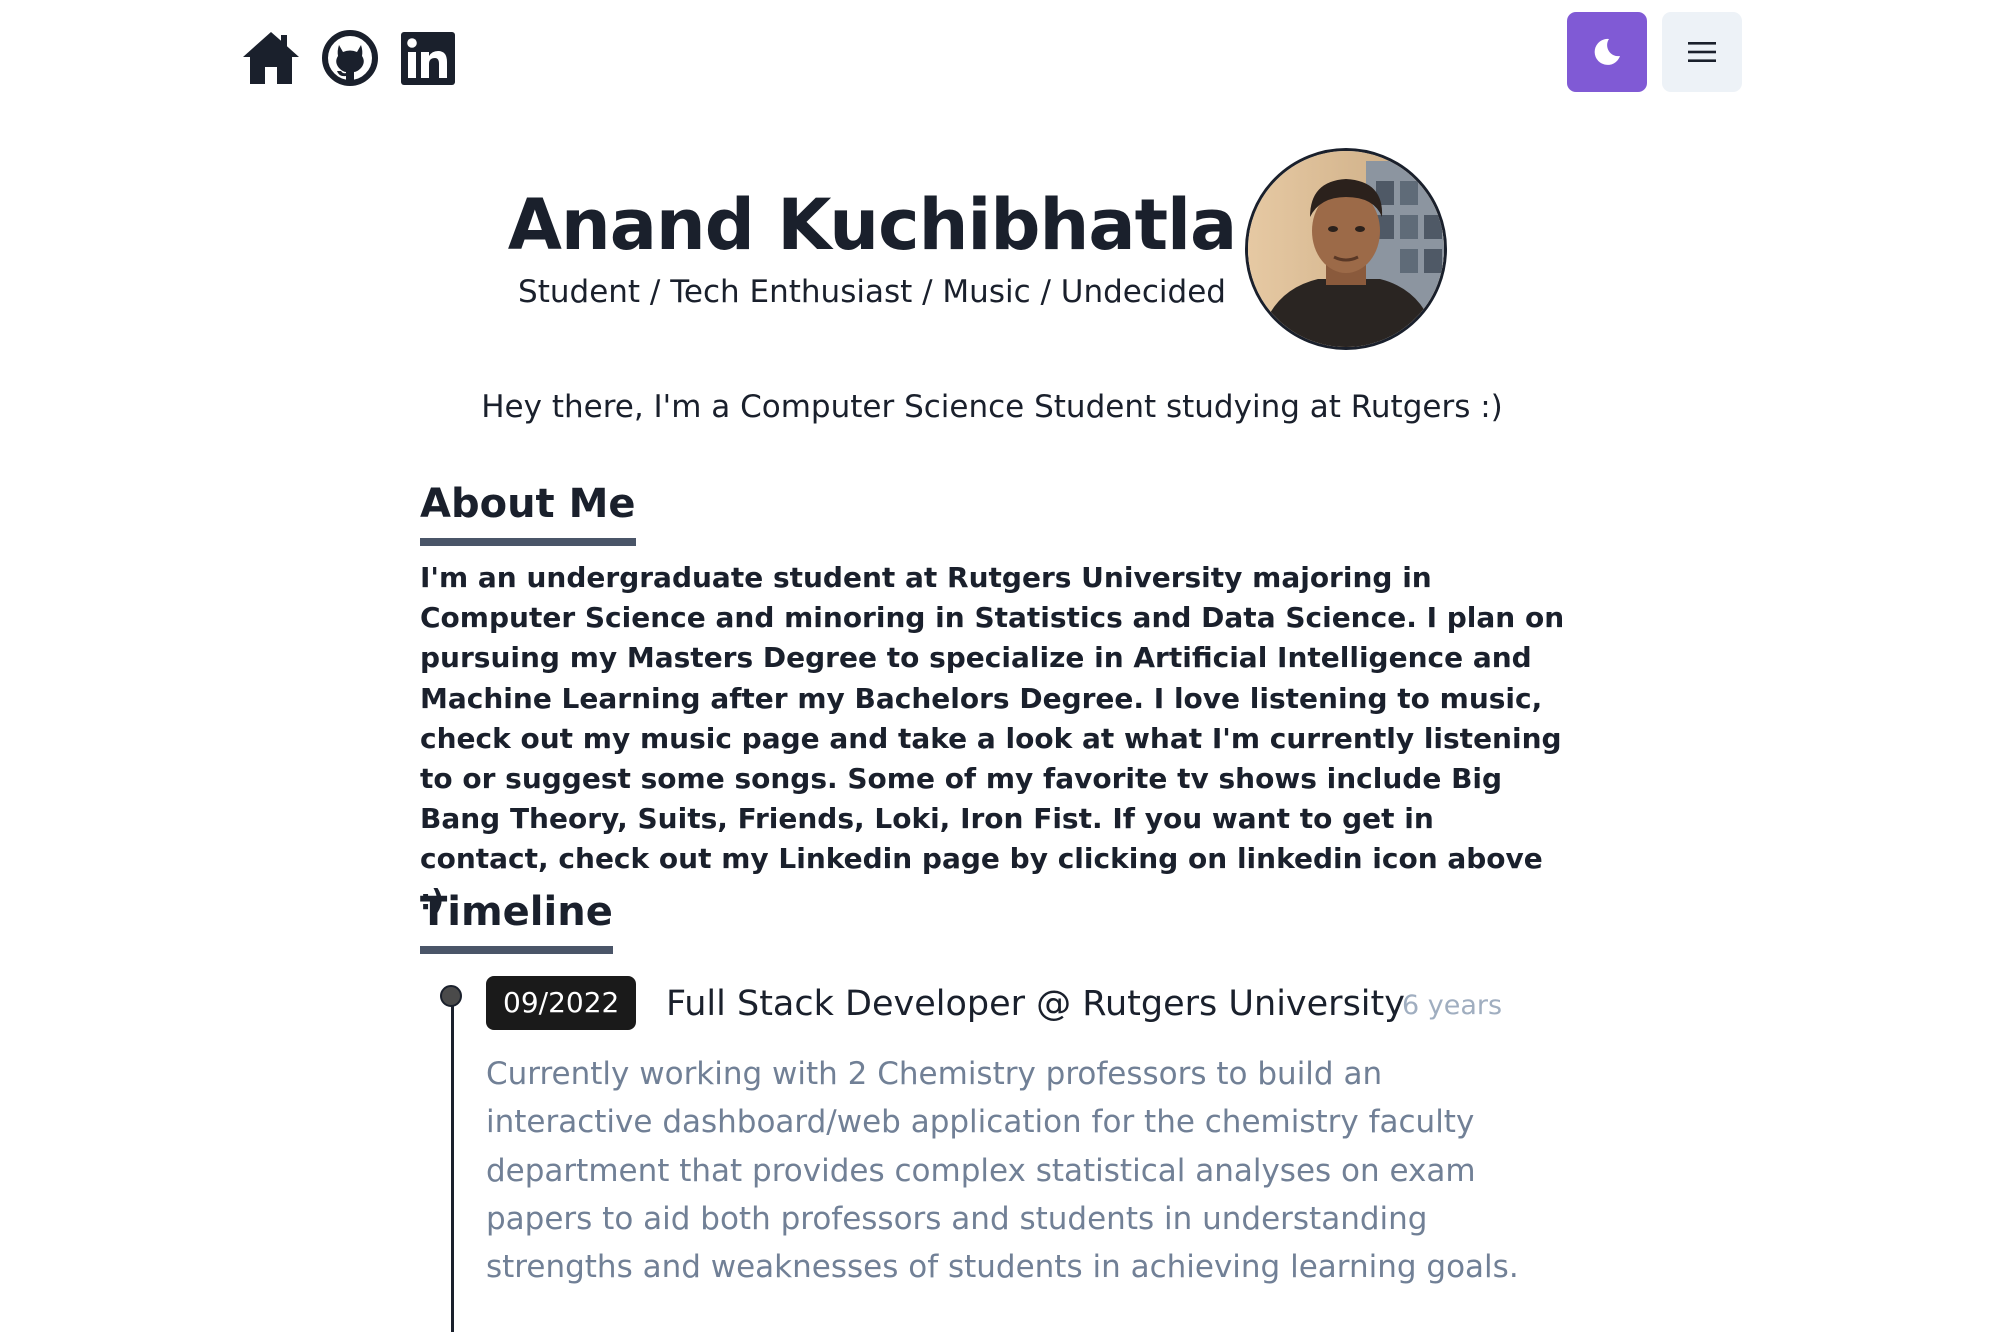 This screenshot has width=2016, height=1332. I want to click on timeline-date-badge: 09/2022, so click(561, 1003).